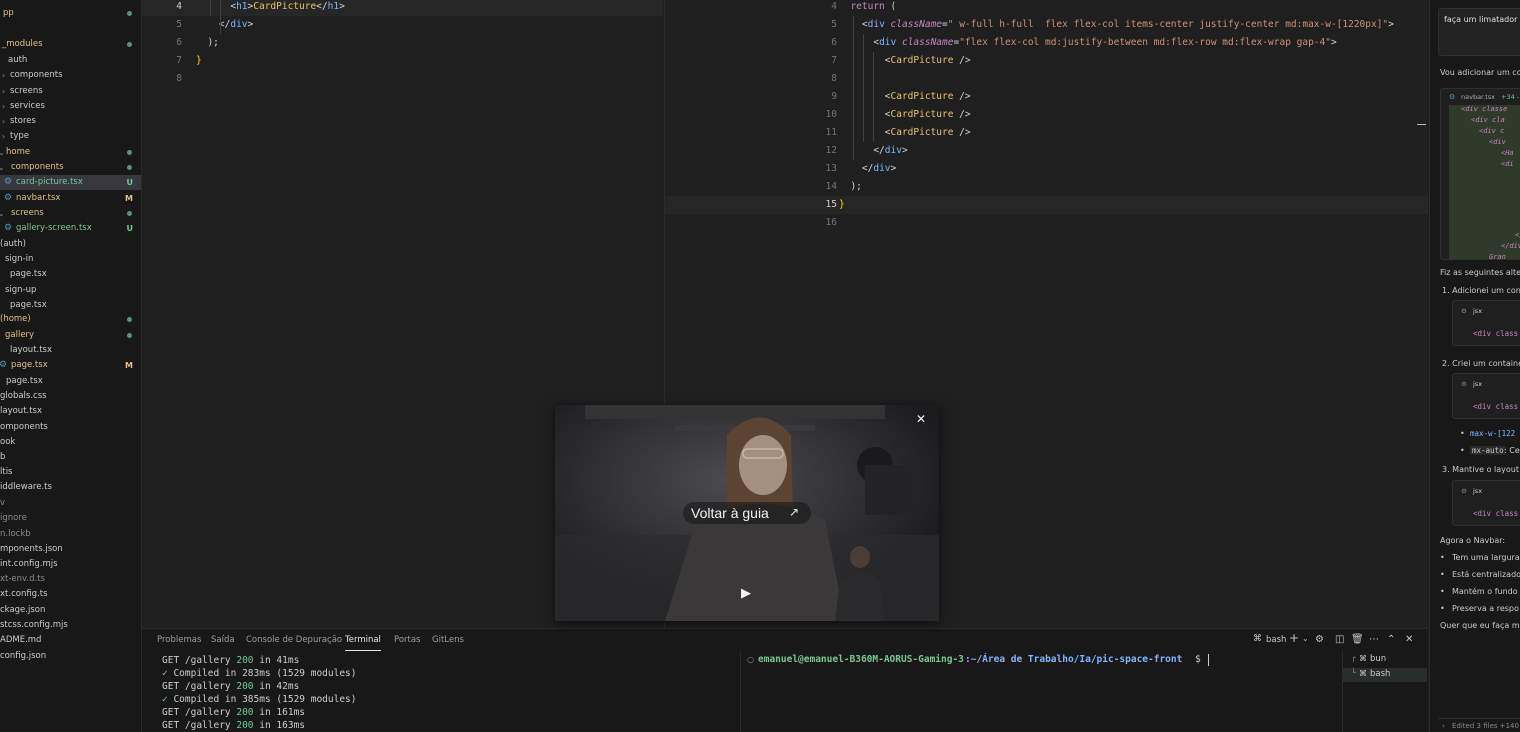  What do you see at coordinates (70, 228) in the screenshot?
I see `tree-row-13: ⚙ gallery-screen.tsx U` at bounding box center [70, 228].